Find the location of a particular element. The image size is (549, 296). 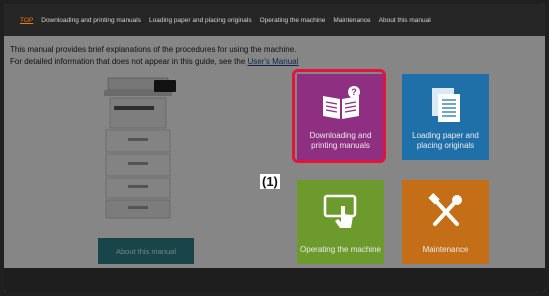

documents-icon is located at coordinates (445, 105).